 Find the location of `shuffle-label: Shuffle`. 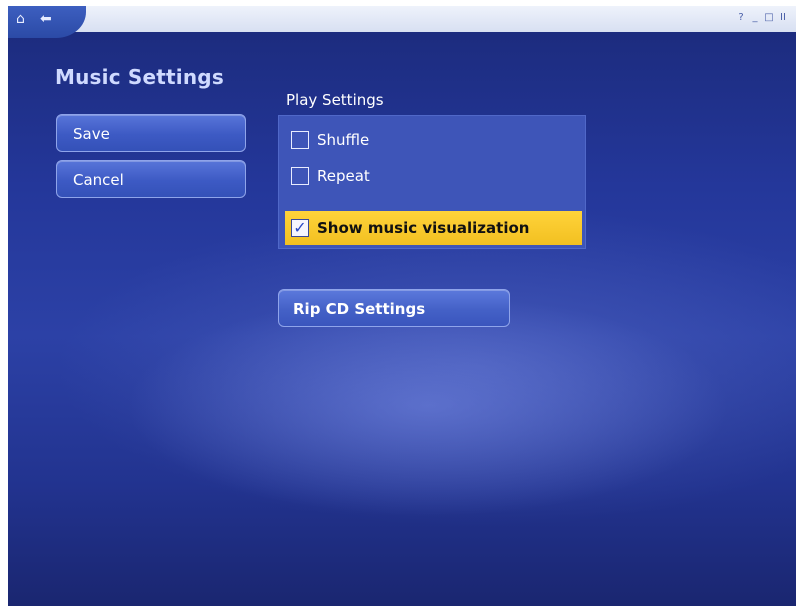

shuffle-label: Shuffle is located at coordinates (343, 140).